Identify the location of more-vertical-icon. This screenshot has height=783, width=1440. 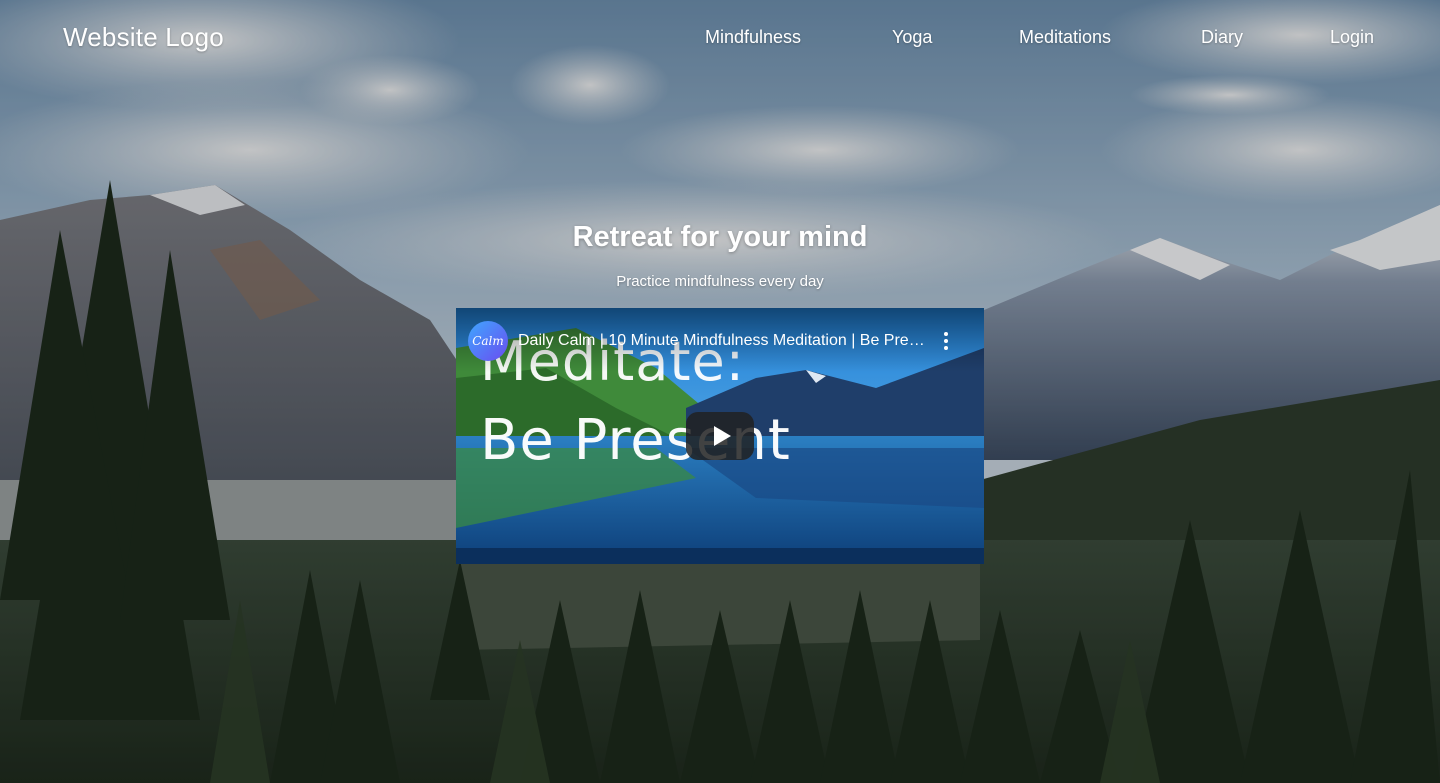
(946, 341).